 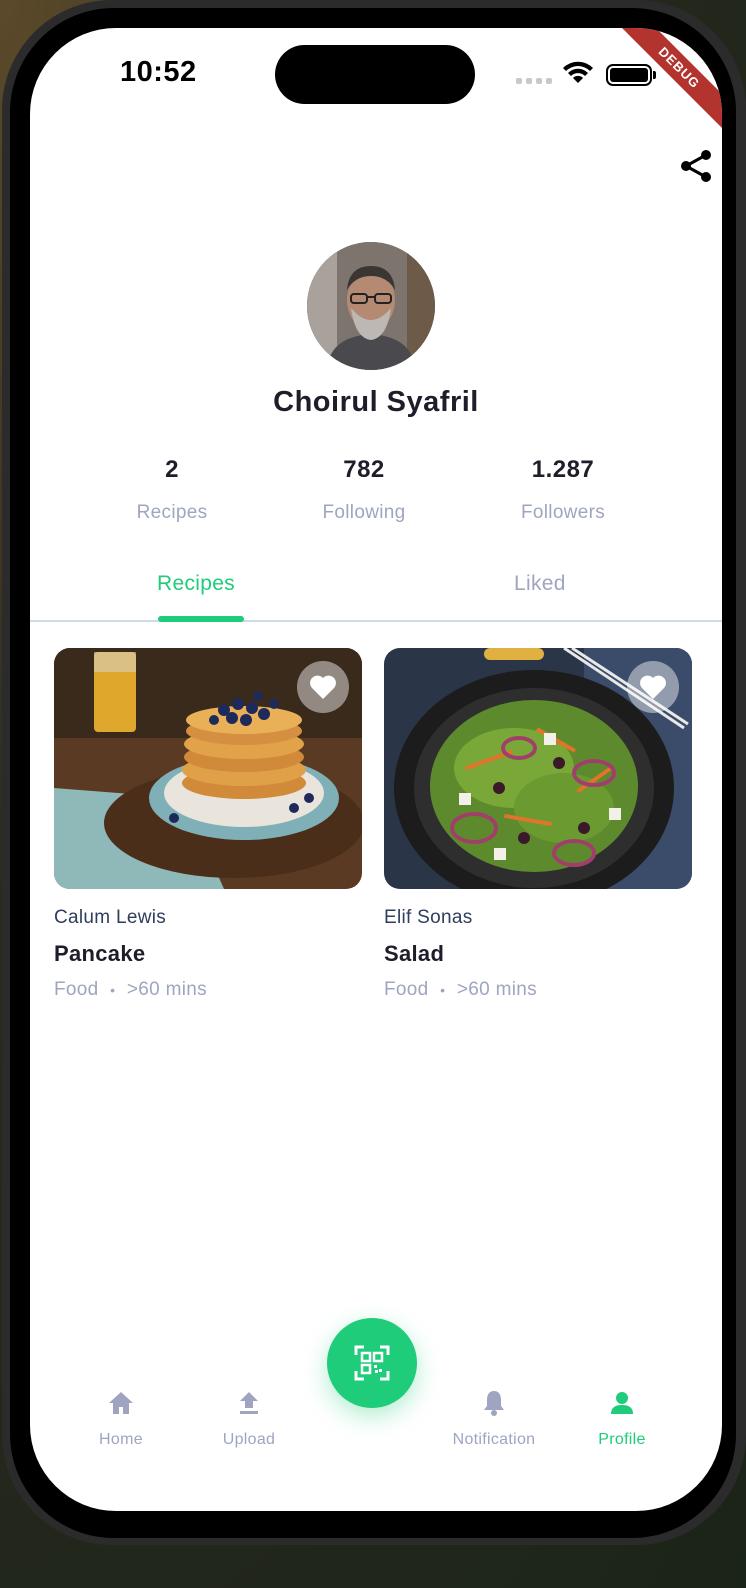 I want to click on status-time: 10:52, so click(x=158, y=72).